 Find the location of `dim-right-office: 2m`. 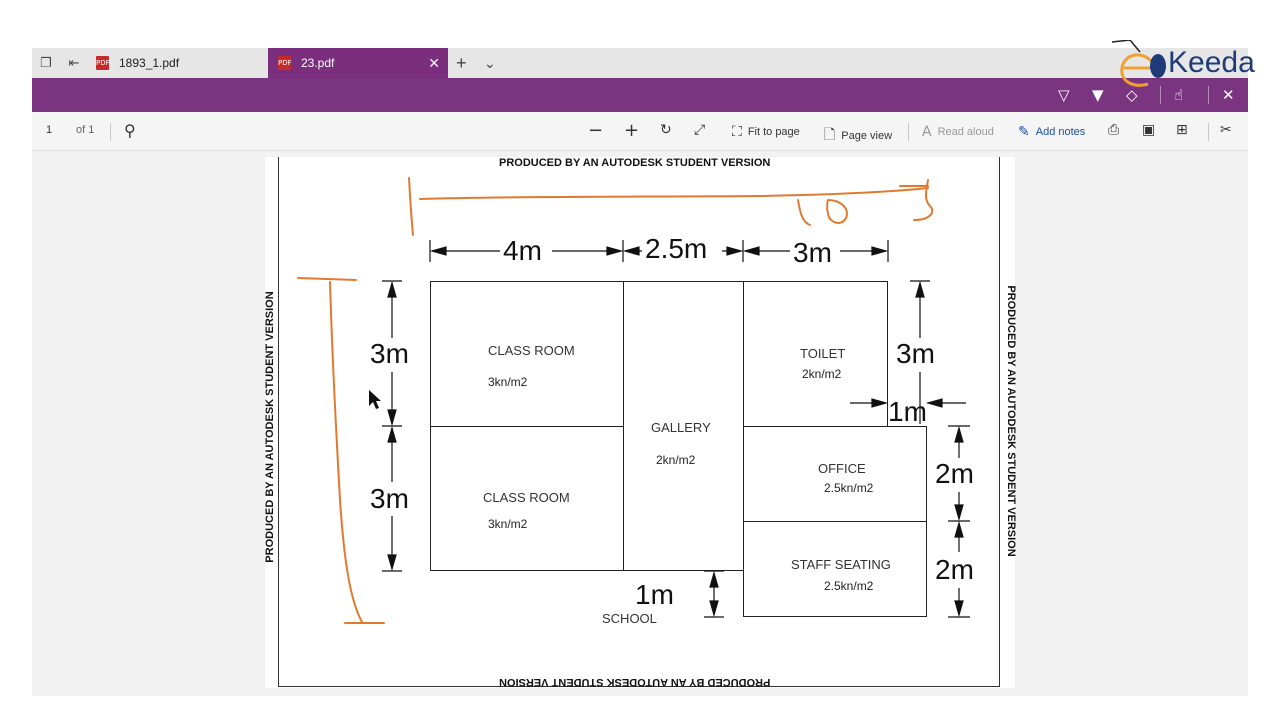

dim-right-office: 2m is located at coordinates (954, 473).